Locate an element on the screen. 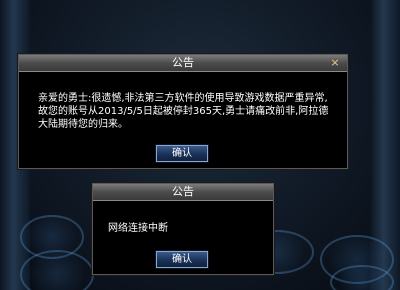  dialog-titlebar: 公告 is located at coordinates (183, 192).